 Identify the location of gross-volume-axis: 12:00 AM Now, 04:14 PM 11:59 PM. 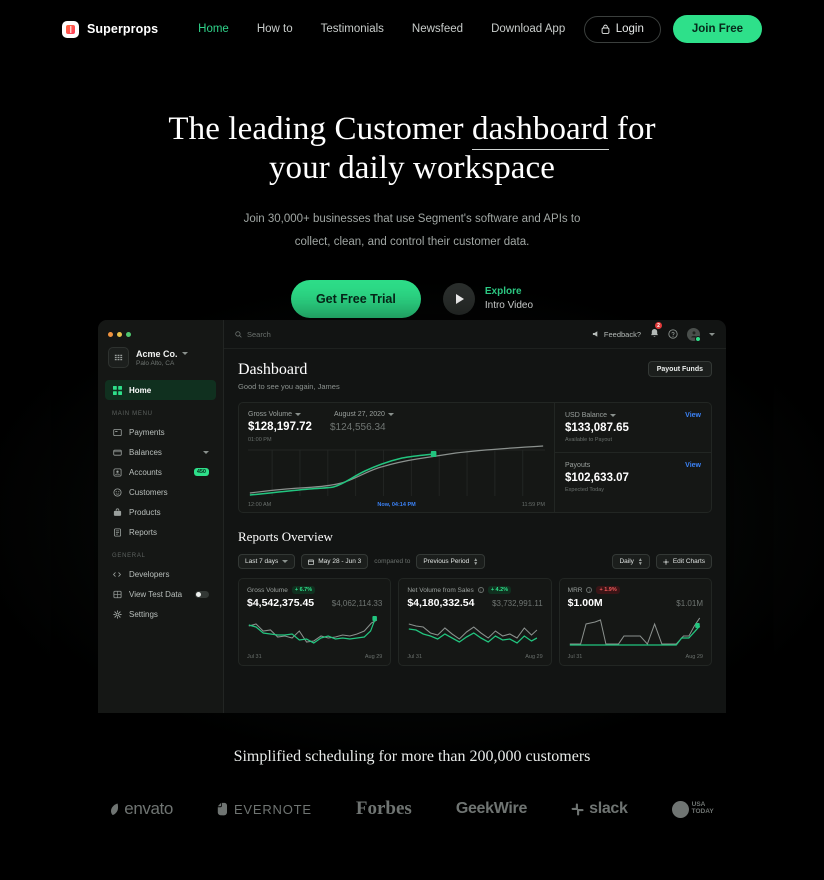
(396, 505).